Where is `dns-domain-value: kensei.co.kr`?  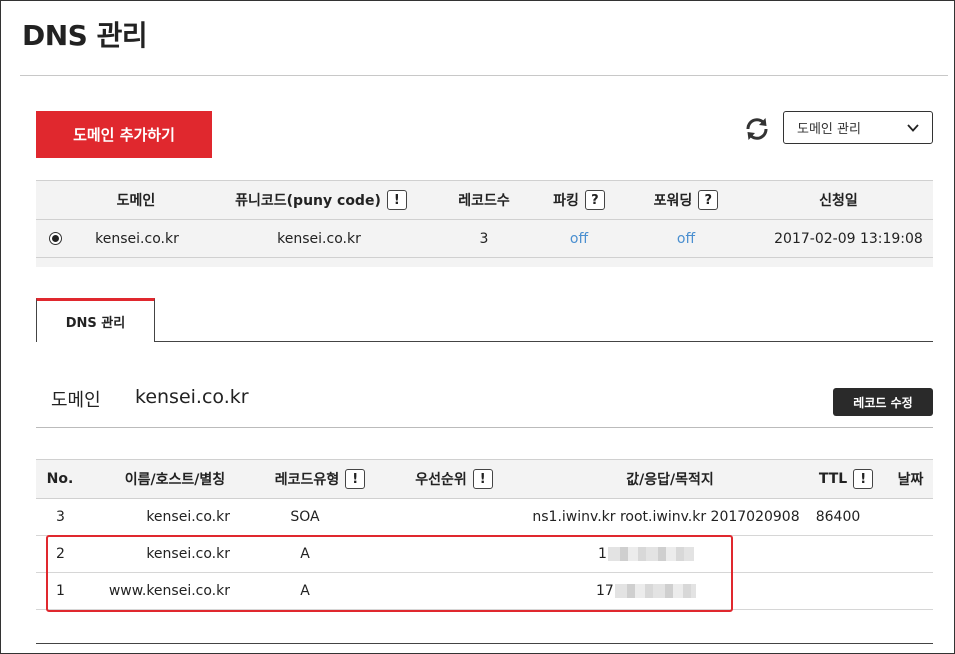
dns-domain-value: kensei.co.kr is located at coordinates (192, 397).